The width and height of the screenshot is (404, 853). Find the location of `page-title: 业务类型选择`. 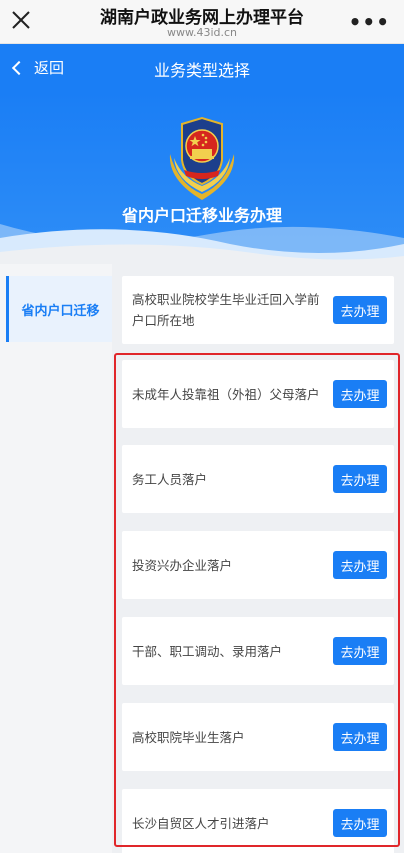

page-title: 业务类型选择 is located at coordinates (201, 70).